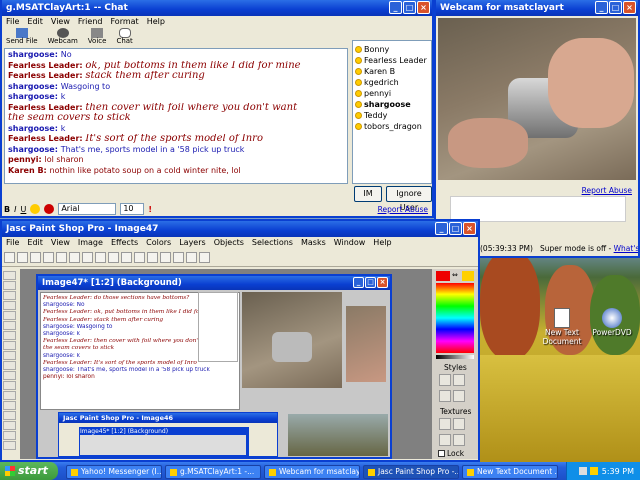 The width and height of the screenshot is (640, 480). Describe the element at coordinates (618, 471) in the screenshot. I see `clock: 5:39 PM` at that location.